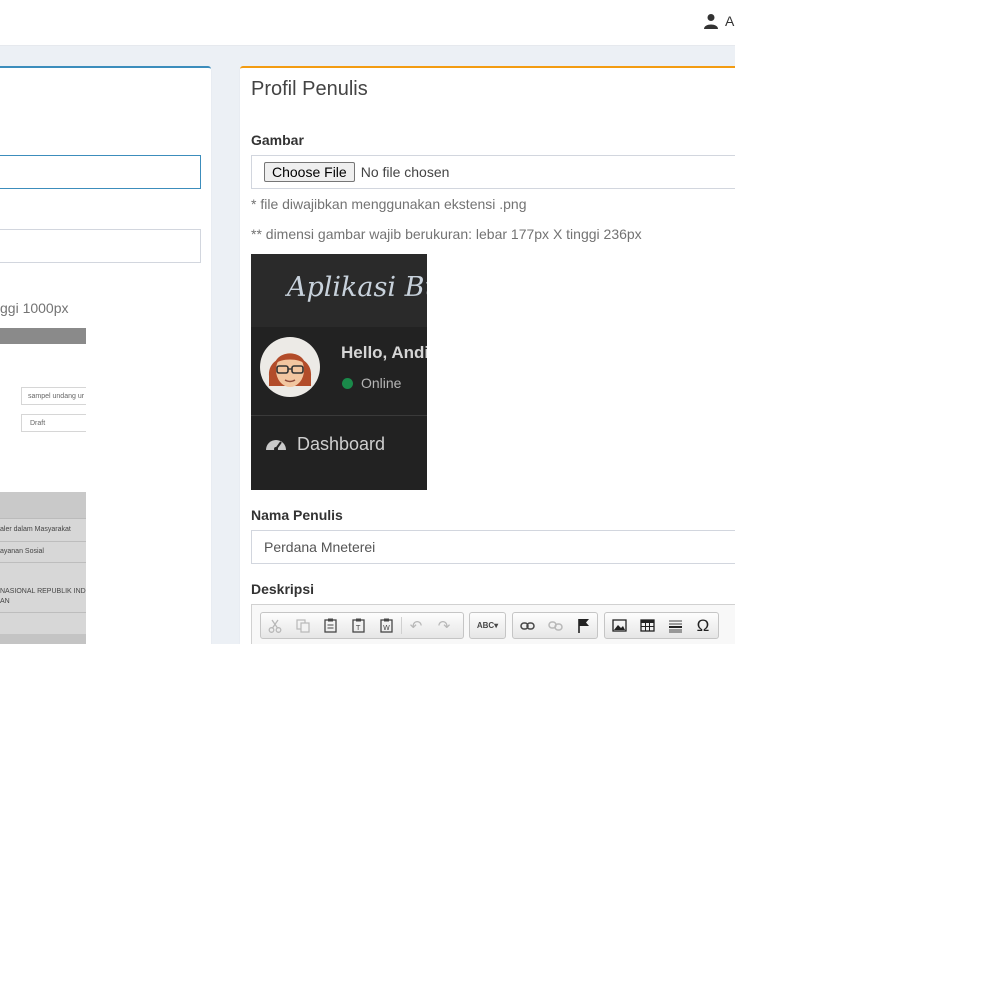 The width and height of the screenshot is (1000, 1000). What do you see at coordinates (730, 21) in the screenshot?
I see `user-name: Ar` at bounding box center [730, 21].